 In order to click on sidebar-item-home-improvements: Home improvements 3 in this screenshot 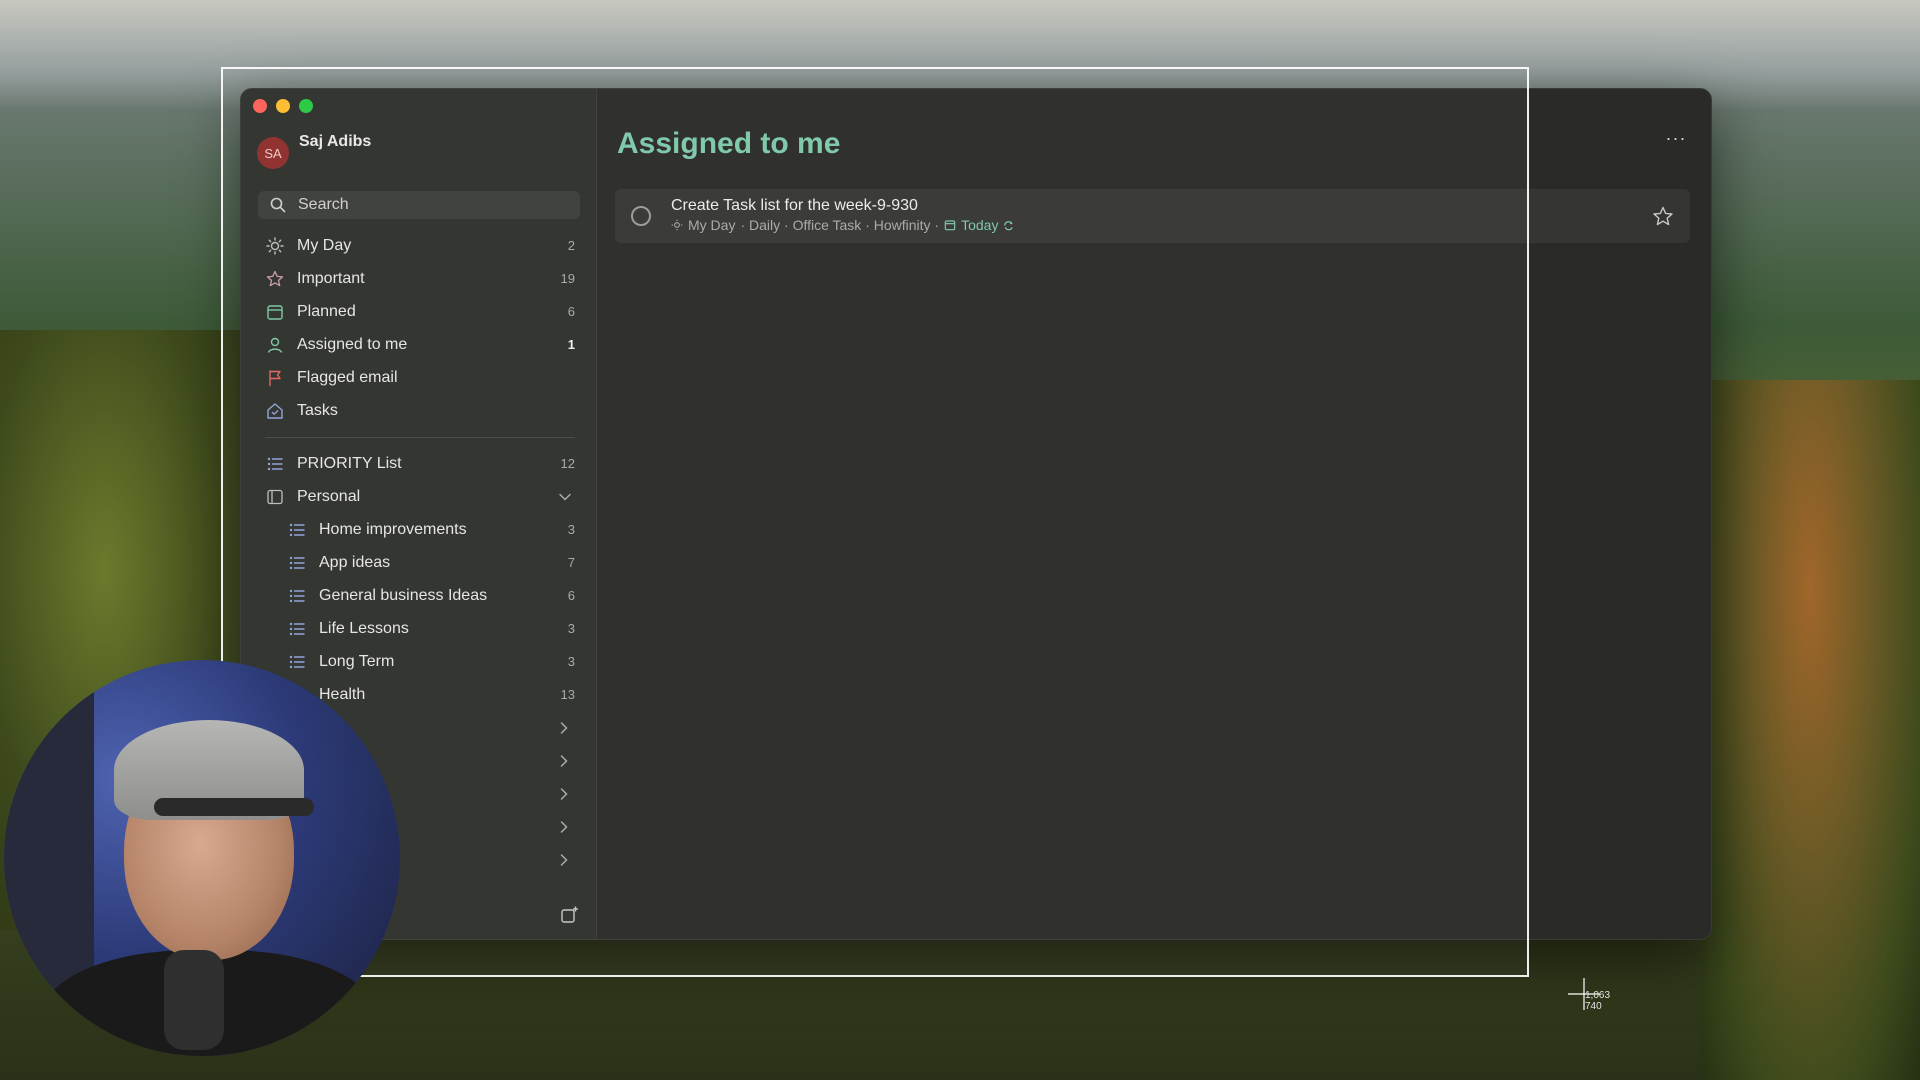, I will do `click(420, 529)`.